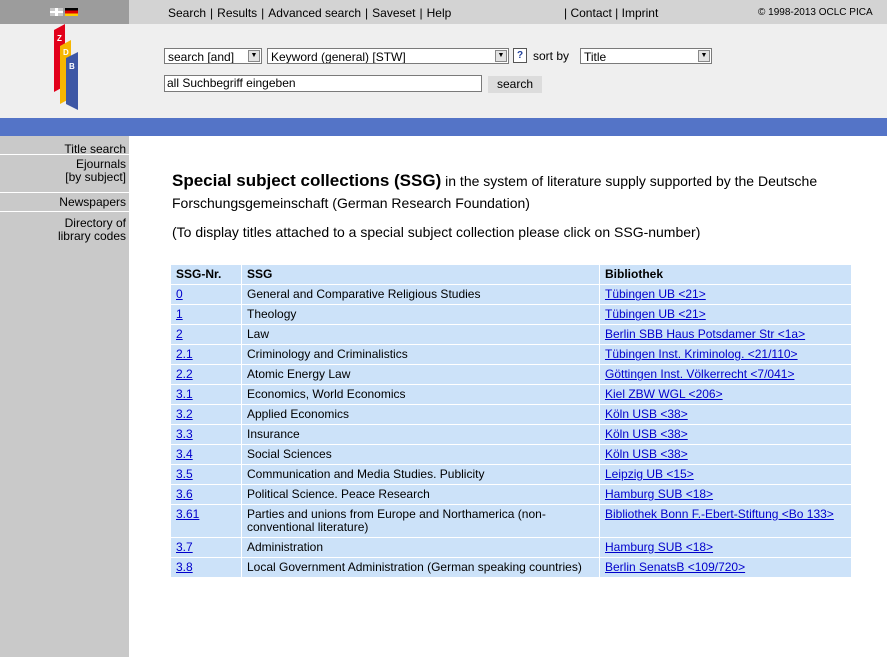  I want to click on logo-area: Z D B, so click(64, 71).